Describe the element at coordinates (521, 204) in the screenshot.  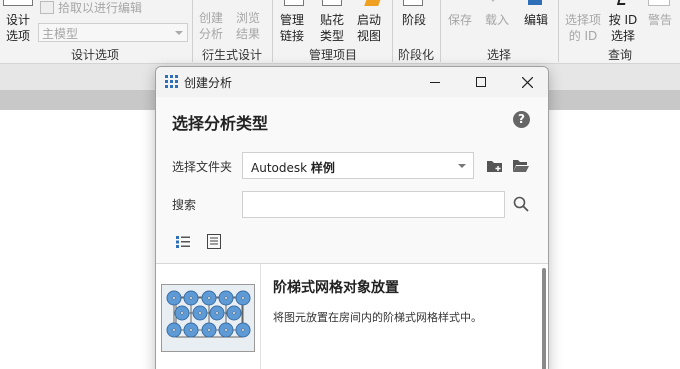
I see `search-icon` at that location.